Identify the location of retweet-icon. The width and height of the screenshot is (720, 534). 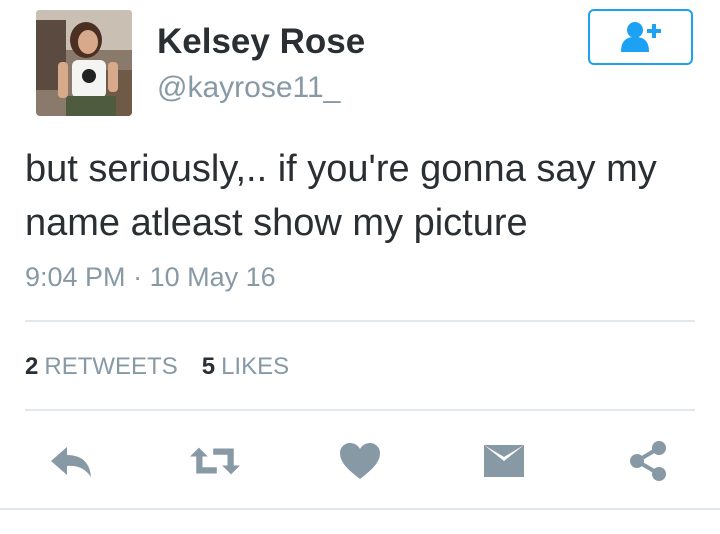
(215, 461).